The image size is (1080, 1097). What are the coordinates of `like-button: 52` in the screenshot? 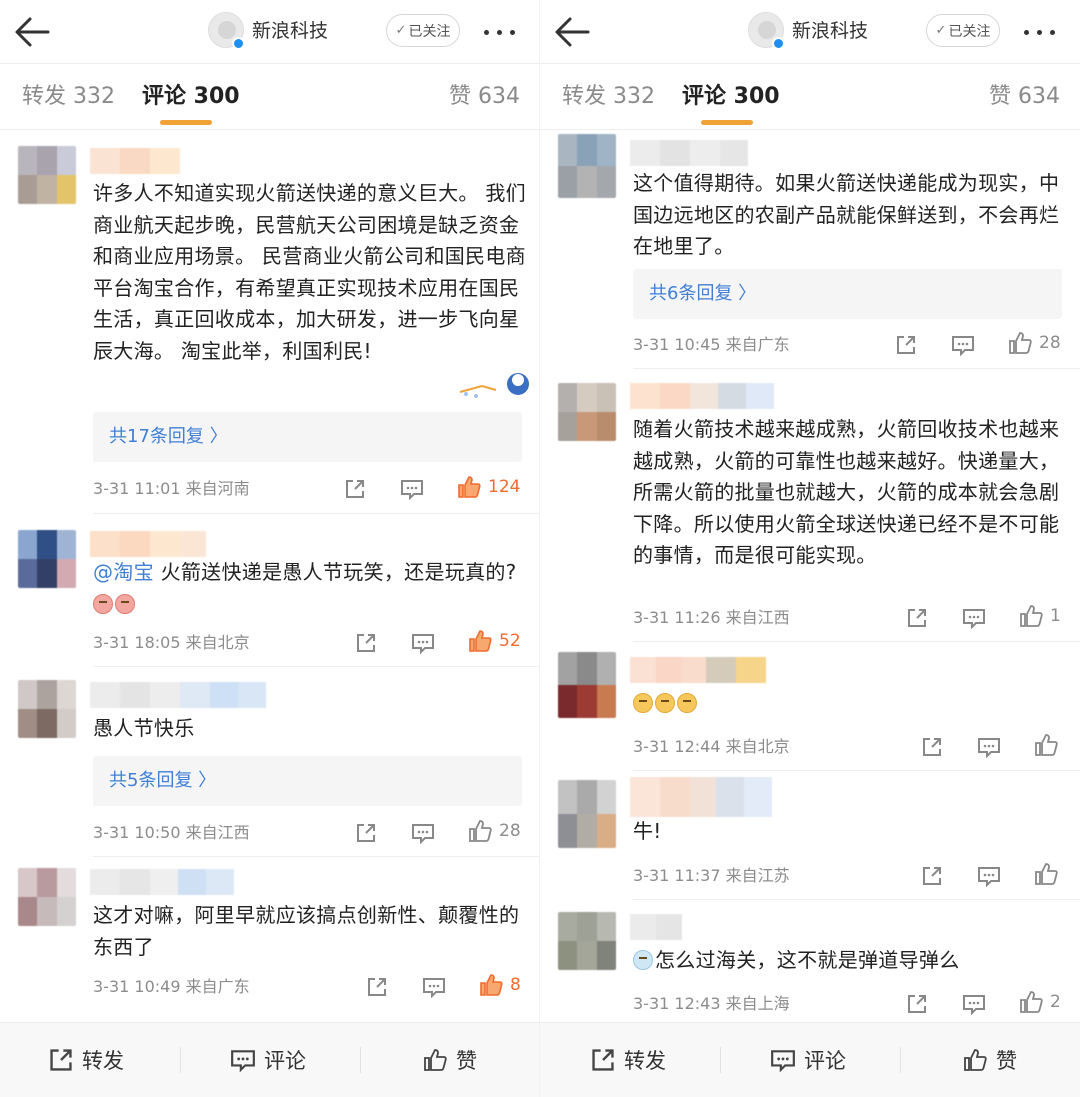 It's located at (494, 641).